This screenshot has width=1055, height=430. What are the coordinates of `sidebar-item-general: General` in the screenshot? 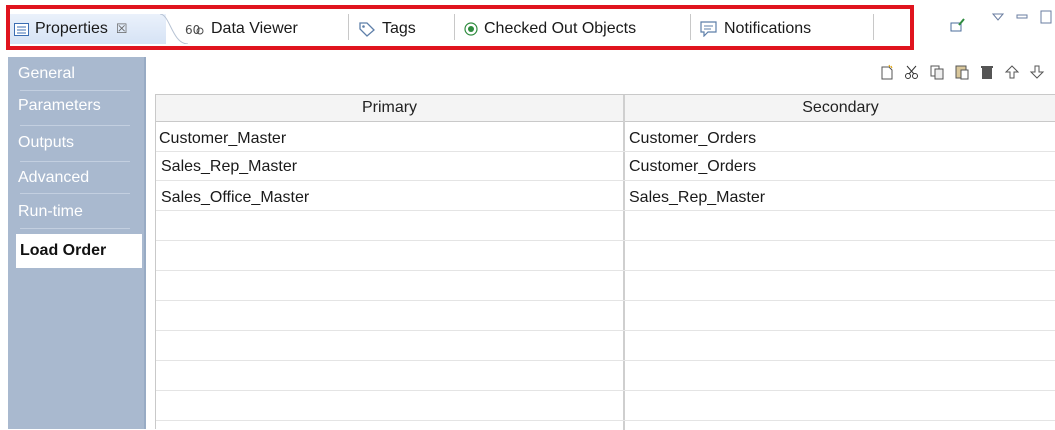 It's located at (46, 74).